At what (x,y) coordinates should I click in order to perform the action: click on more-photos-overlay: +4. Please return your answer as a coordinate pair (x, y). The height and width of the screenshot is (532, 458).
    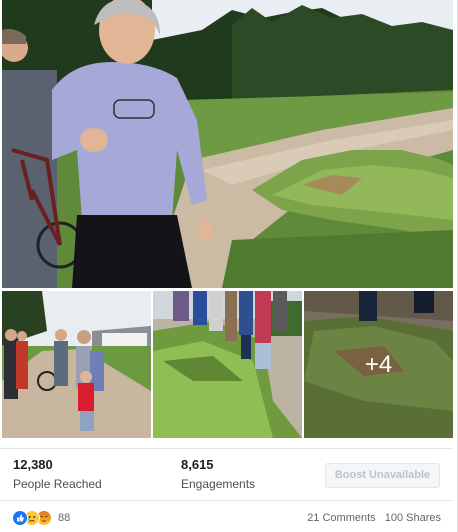
    Looking at the image, I should click on (378, 364).